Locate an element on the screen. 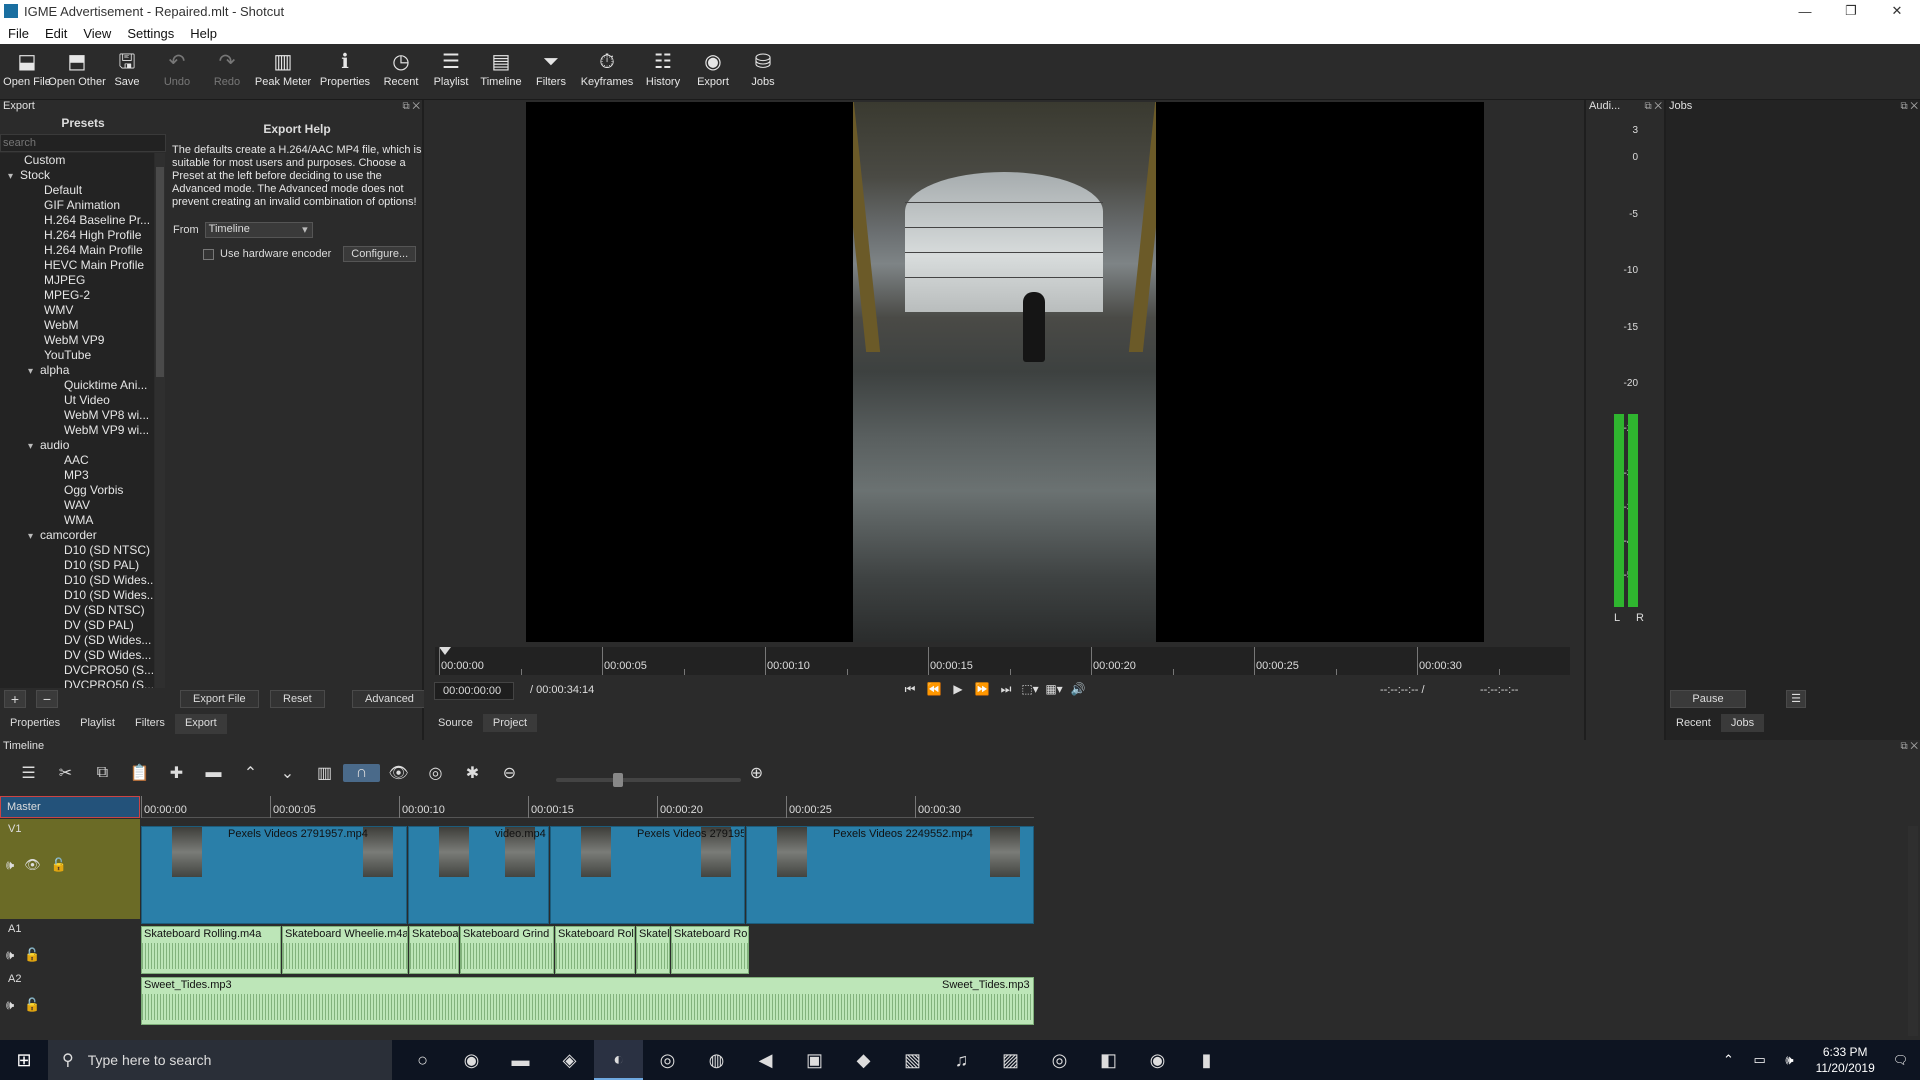 This screenshot has width=1920, height=1080. timeline-scrollbar is located at coordinates (1913, 931).